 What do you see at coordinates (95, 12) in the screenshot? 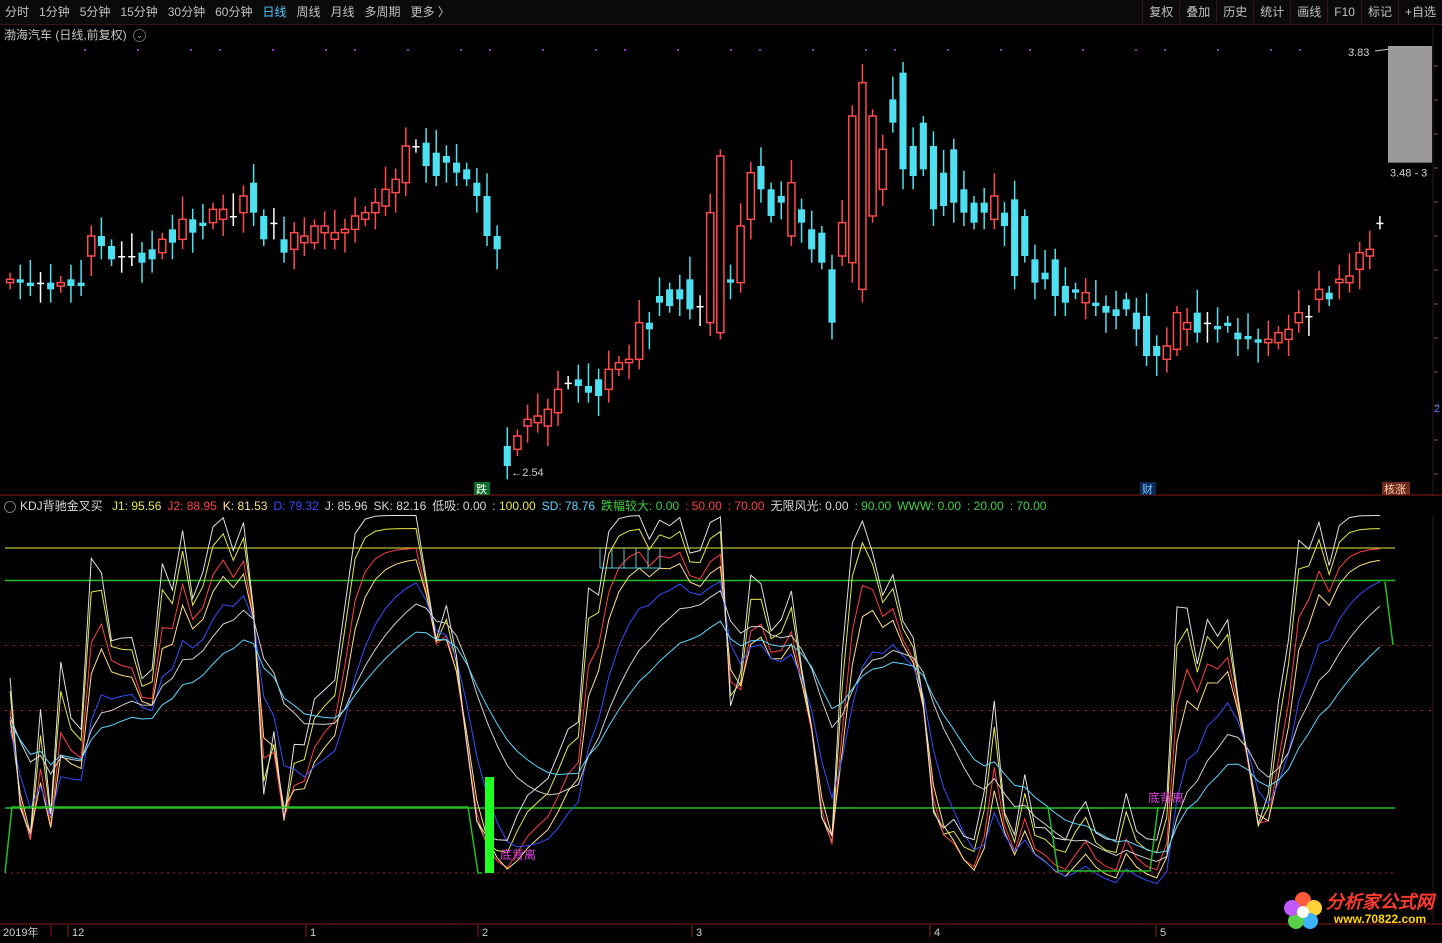
I see `period-tab: 5分钟` at bounding box center [95, 12].